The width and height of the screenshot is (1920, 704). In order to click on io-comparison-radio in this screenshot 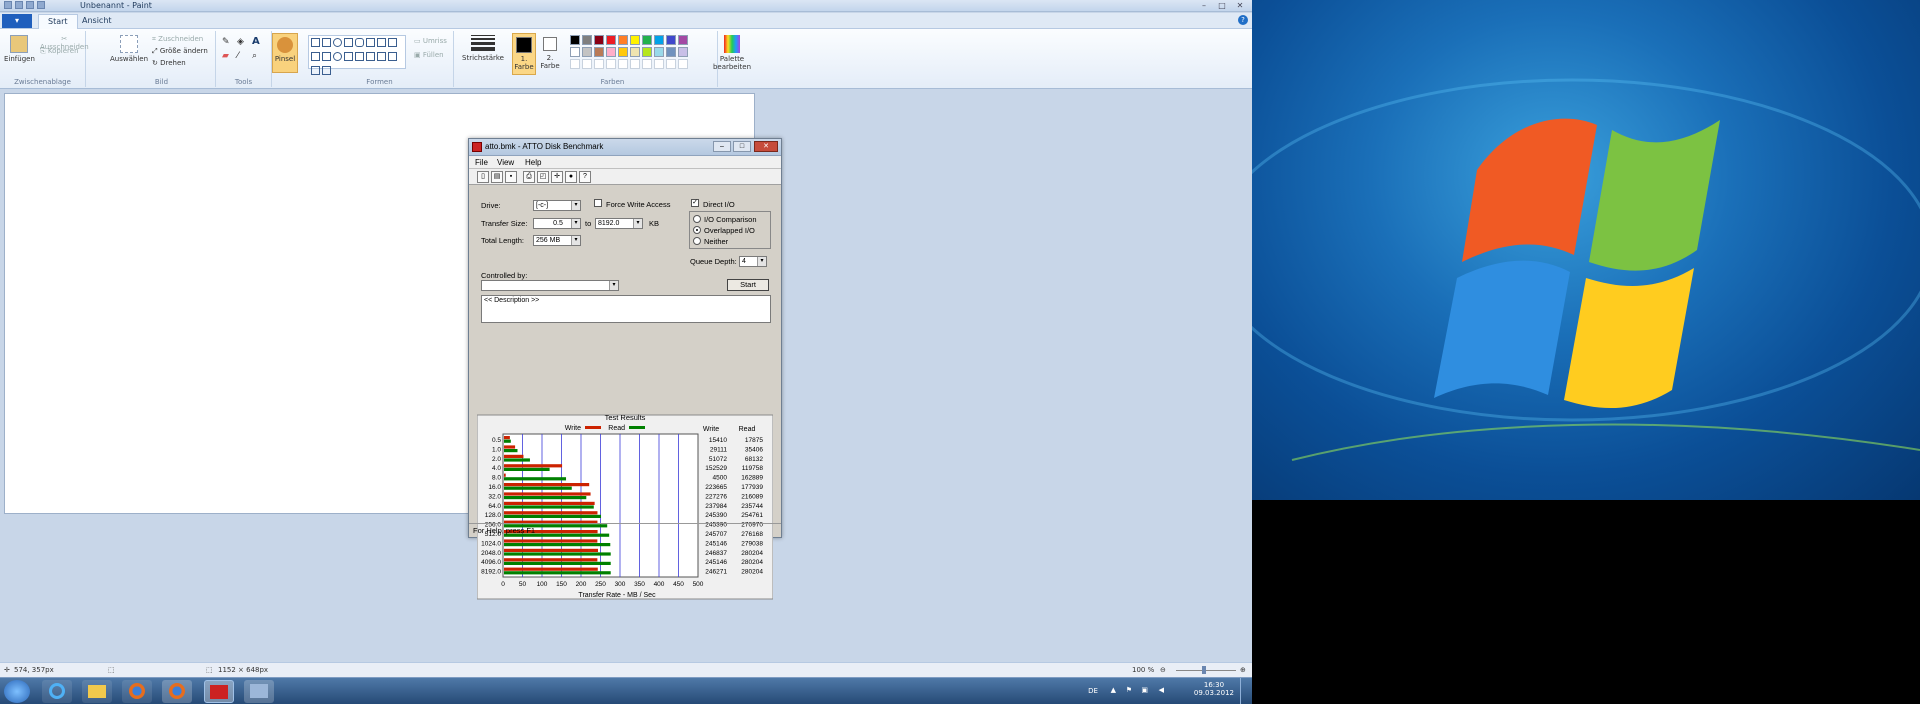, I will do `click(697, 219)`.